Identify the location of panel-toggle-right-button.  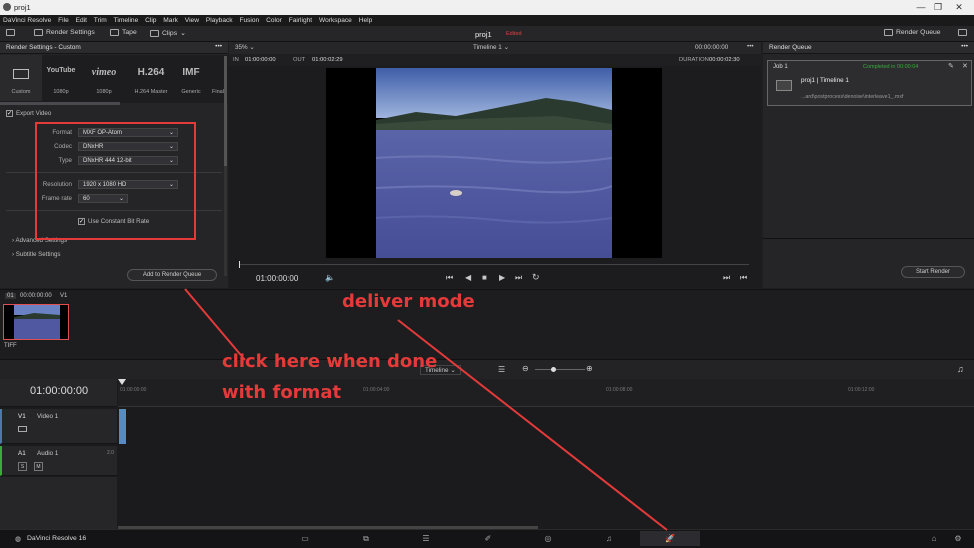
(962, 32).